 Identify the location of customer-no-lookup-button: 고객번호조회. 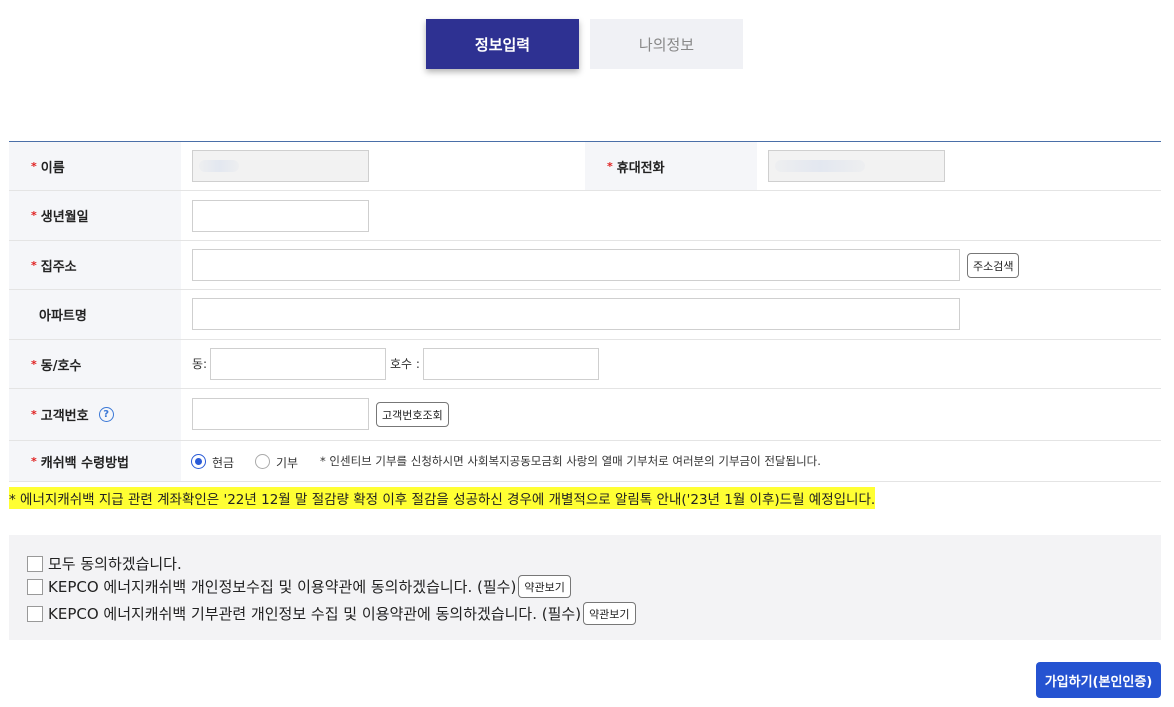
(412, 414).